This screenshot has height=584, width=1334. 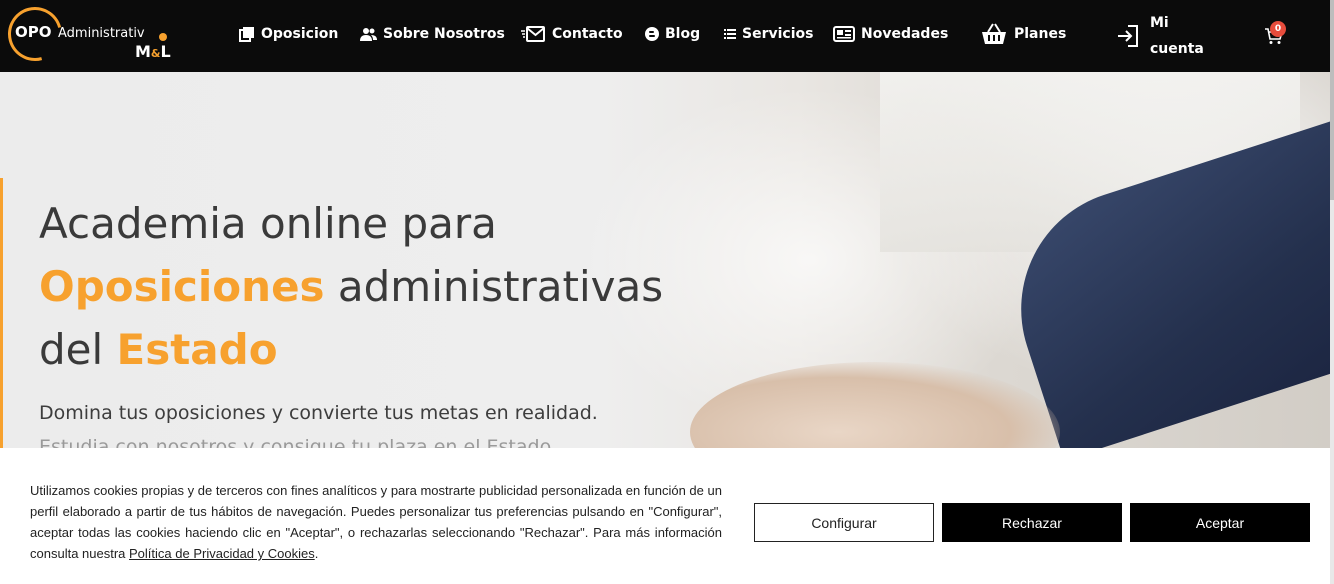 I want to click on nav-blog: Blog, so click(x=672, y=34).